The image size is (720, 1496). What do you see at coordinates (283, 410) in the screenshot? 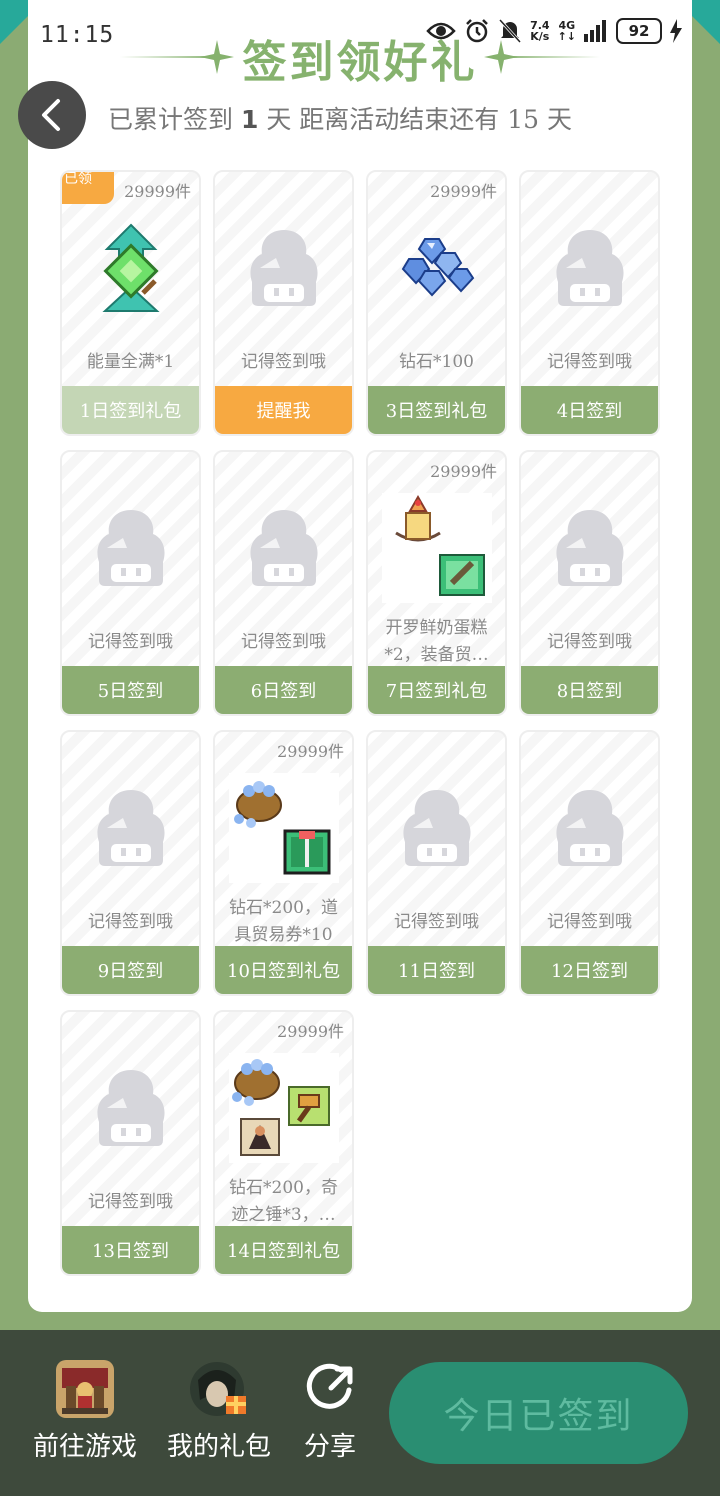
I see `remind-me-button: 提醒我` at bounding box center [283, 410].